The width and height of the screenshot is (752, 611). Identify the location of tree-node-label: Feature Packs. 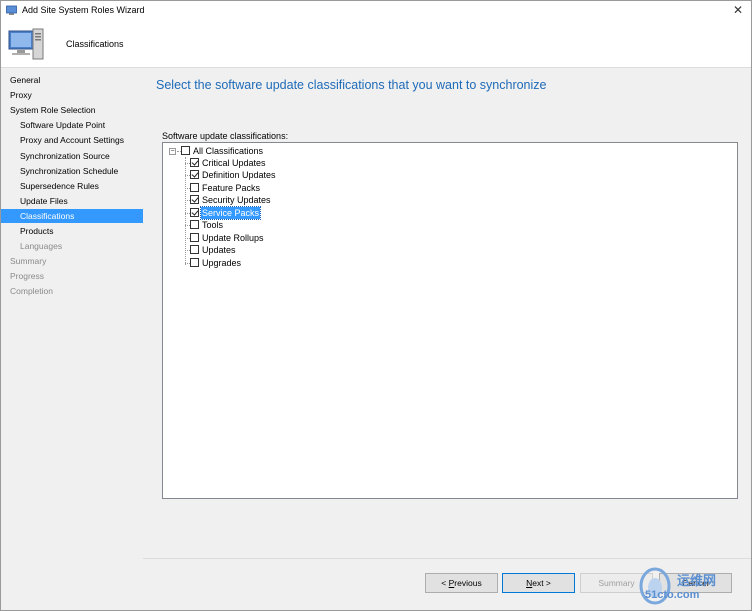
(231, 187).